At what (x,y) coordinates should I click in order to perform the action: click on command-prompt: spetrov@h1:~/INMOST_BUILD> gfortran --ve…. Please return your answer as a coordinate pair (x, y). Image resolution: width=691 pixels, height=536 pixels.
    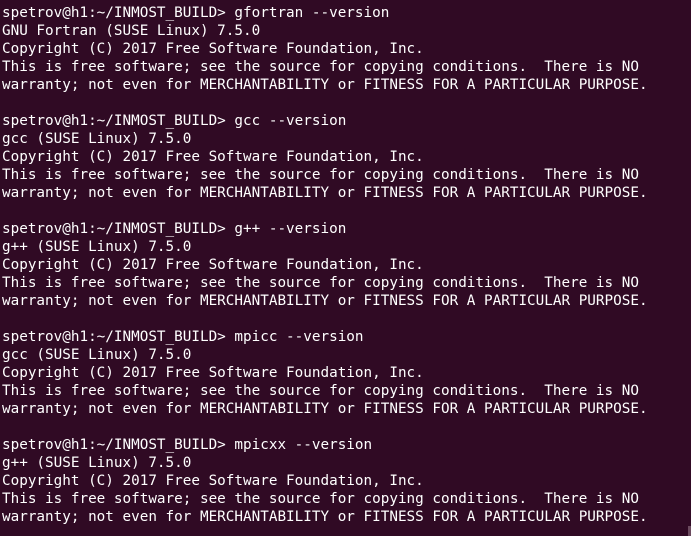
    Looking at the image, I should click on (196, 13).